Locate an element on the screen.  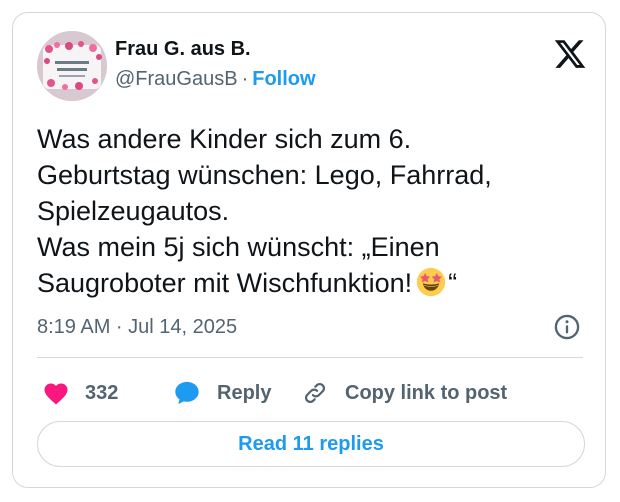
avatar is located at coordinates (72, 66).